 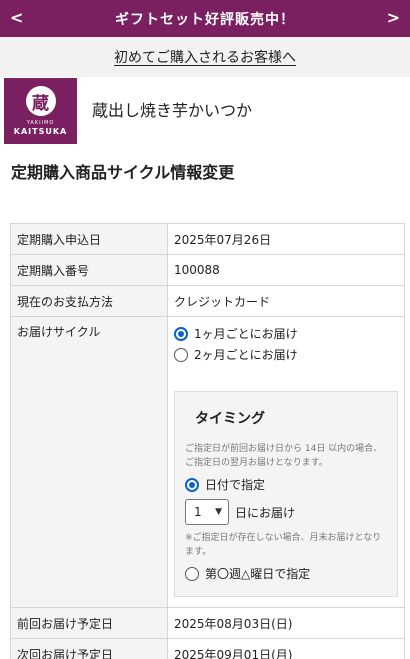 I want to click on table-row: 定期購入番号 100088, so click(x=207, y=270).